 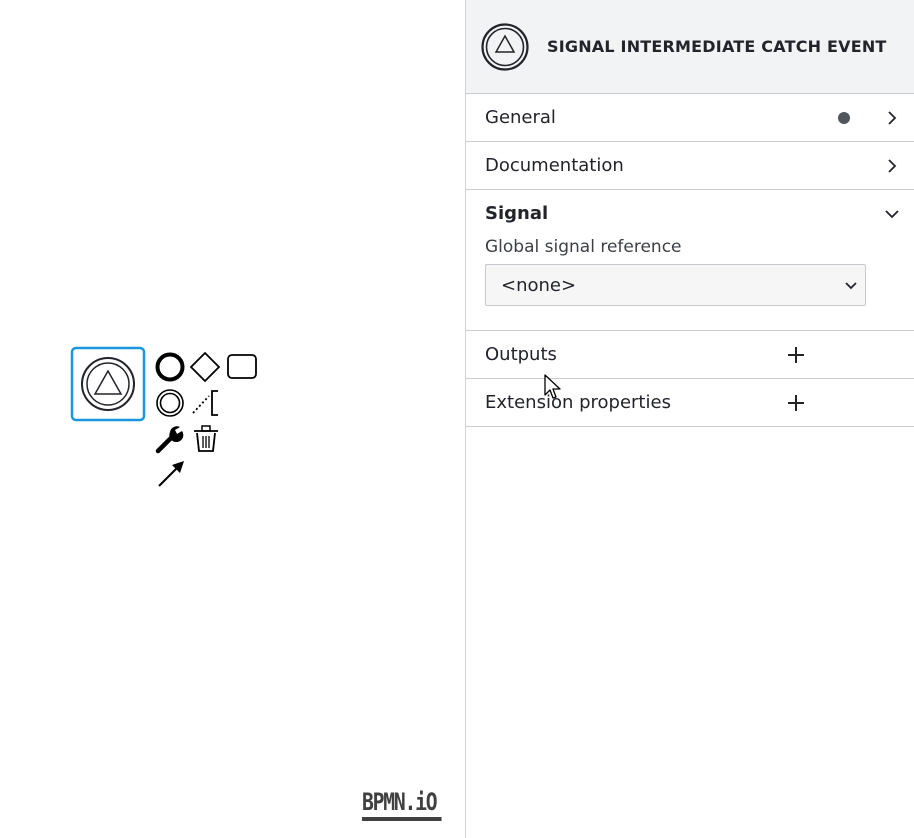 I want to click on wrench-icon, so click(x=169, y=440).